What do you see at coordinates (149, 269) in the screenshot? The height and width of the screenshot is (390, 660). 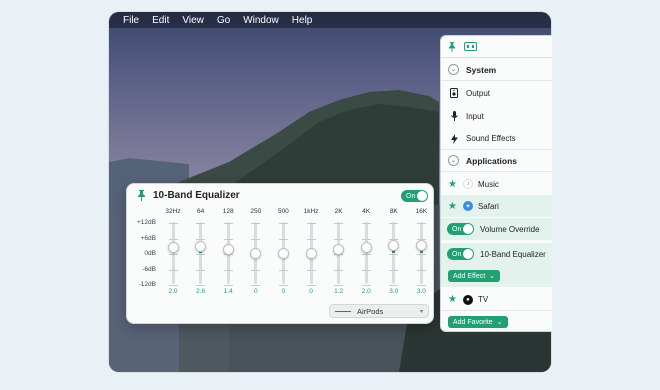 I see `db-label: -6dB` at bounding box center [149, 269].